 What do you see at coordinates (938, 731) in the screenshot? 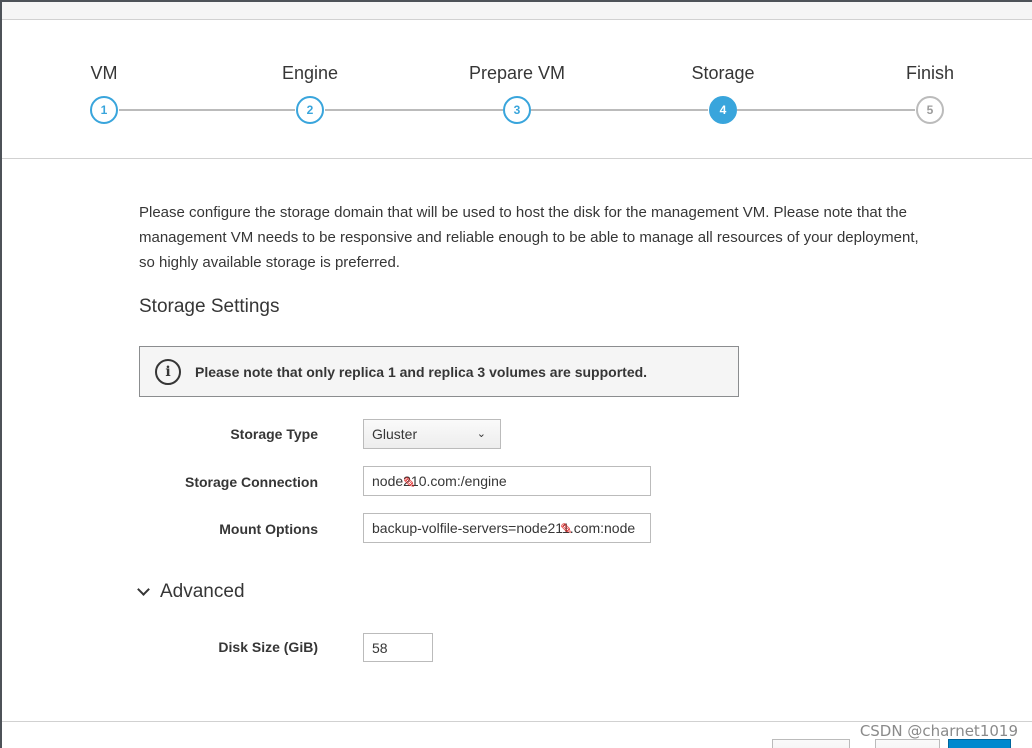
I see `watermark: CSDN @charnet1019` at bounding box center [938, 731].